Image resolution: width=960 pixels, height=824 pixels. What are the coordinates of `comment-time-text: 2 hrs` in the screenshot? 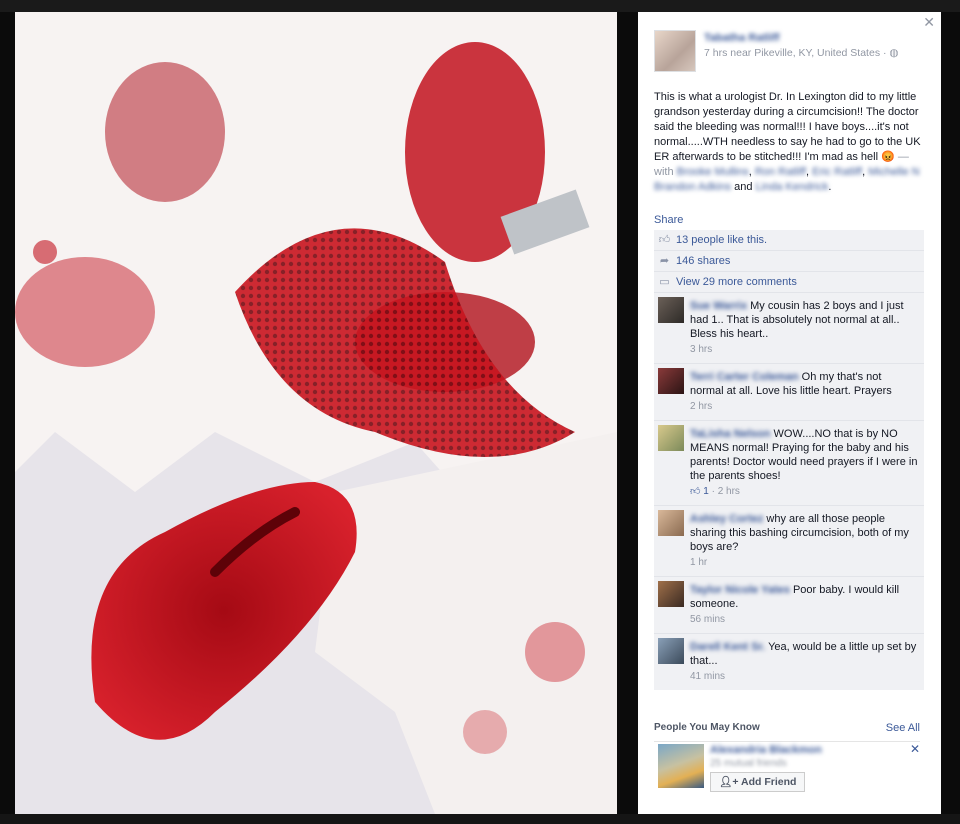 It's located at (729, 491).